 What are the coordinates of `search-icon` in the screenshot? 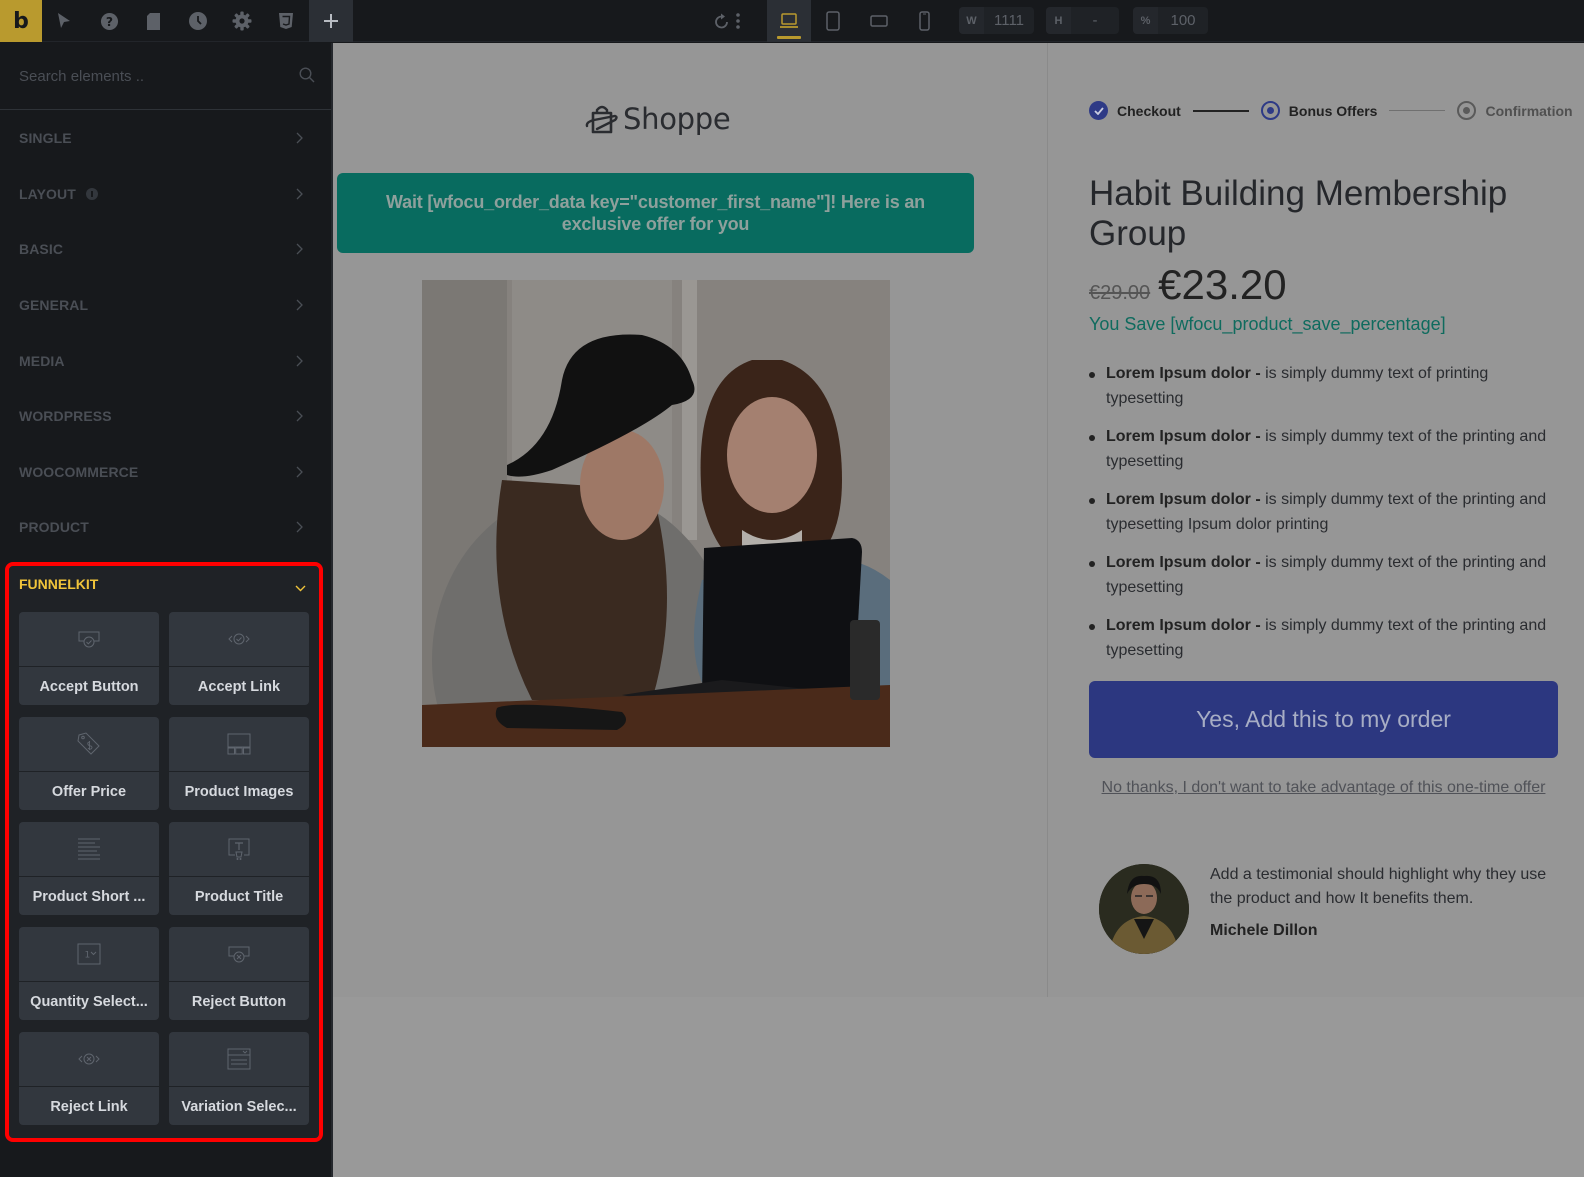 It's located at (307, 77).